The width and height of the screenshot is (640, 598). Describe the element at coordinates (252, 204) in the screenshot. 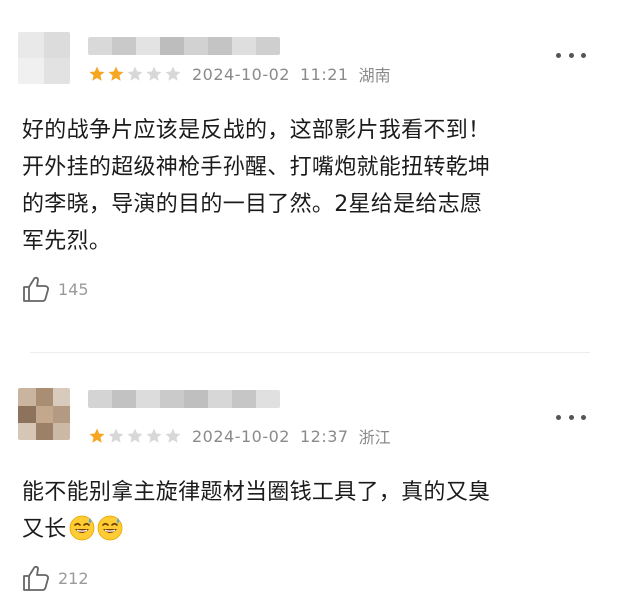

I see `content-line: 的李晓，导演的目的一目了然。2星给是给志愿` at that location.